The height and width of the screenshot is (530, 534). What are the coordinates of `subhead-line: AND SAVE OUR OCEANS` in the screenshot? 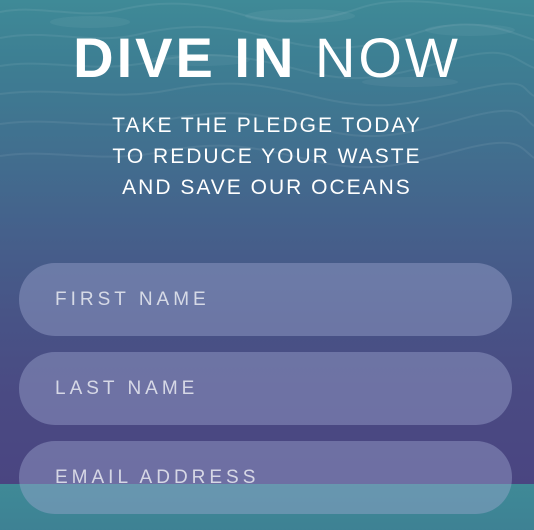 It's located at (267, 187).